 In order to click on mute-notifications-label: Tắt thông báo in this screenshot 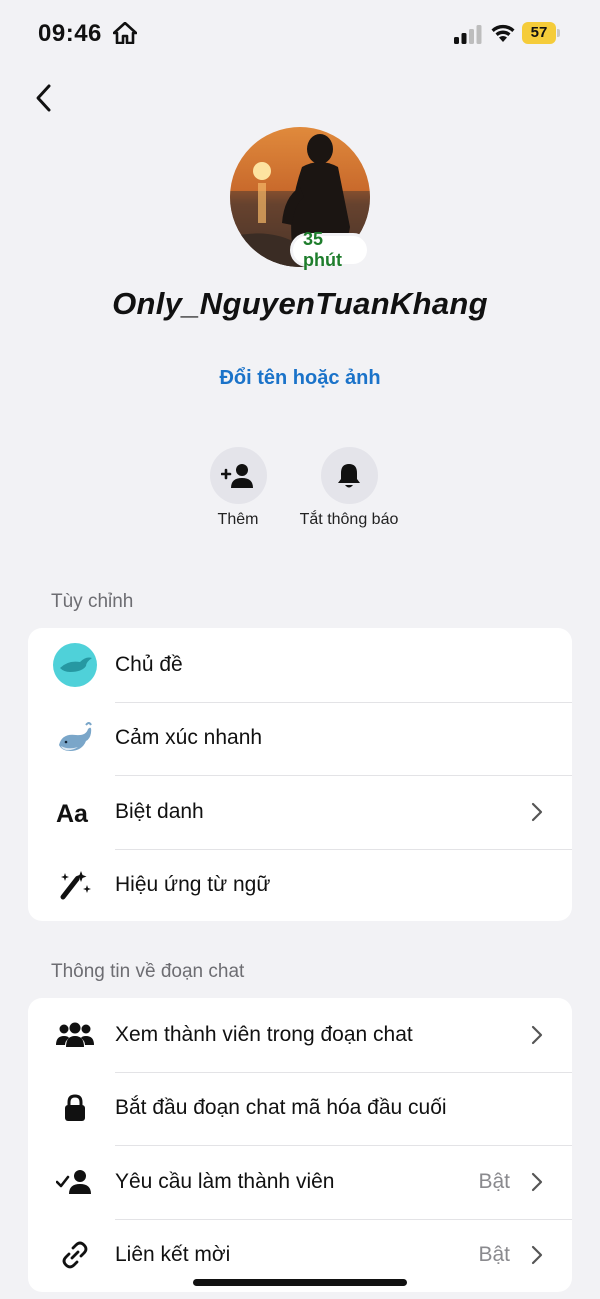, I will do `click(349, 519)`.